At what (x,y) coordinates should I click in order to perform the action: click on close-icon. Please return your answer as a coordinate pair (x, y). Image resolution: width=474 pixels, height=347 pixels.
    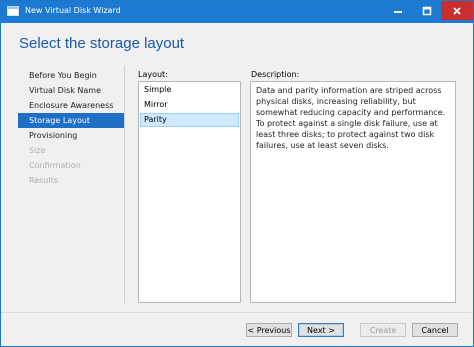
    Looking at the image, I should click on (457, 10).